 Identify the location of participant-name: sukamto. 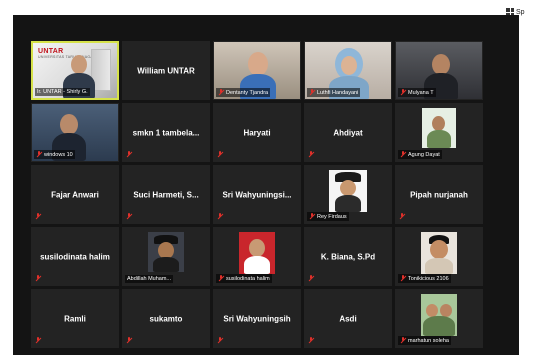
(166, 318).